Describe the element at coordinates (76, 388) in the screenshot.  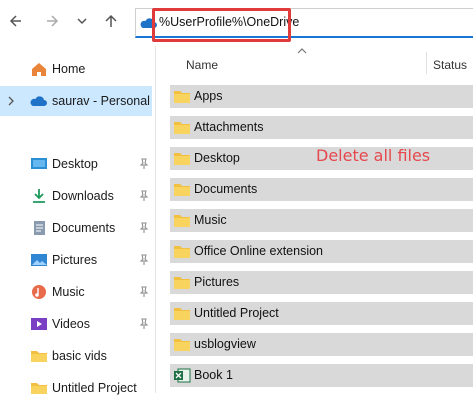
I see `sidebar-item-untitled-project: Untitled Project` at that location.